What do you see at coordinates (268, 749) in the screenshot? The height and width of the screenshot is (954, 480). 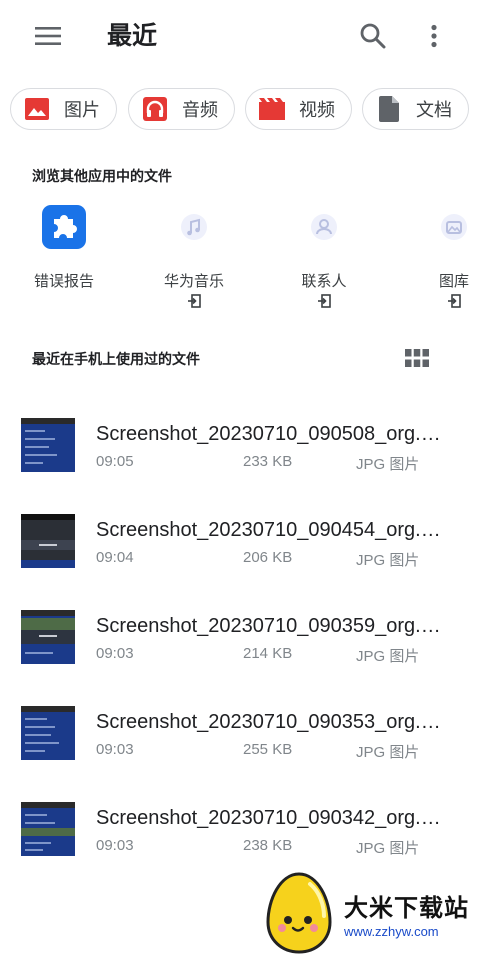 I see `file-size: 255 KB` at bounding box center [268, 749].